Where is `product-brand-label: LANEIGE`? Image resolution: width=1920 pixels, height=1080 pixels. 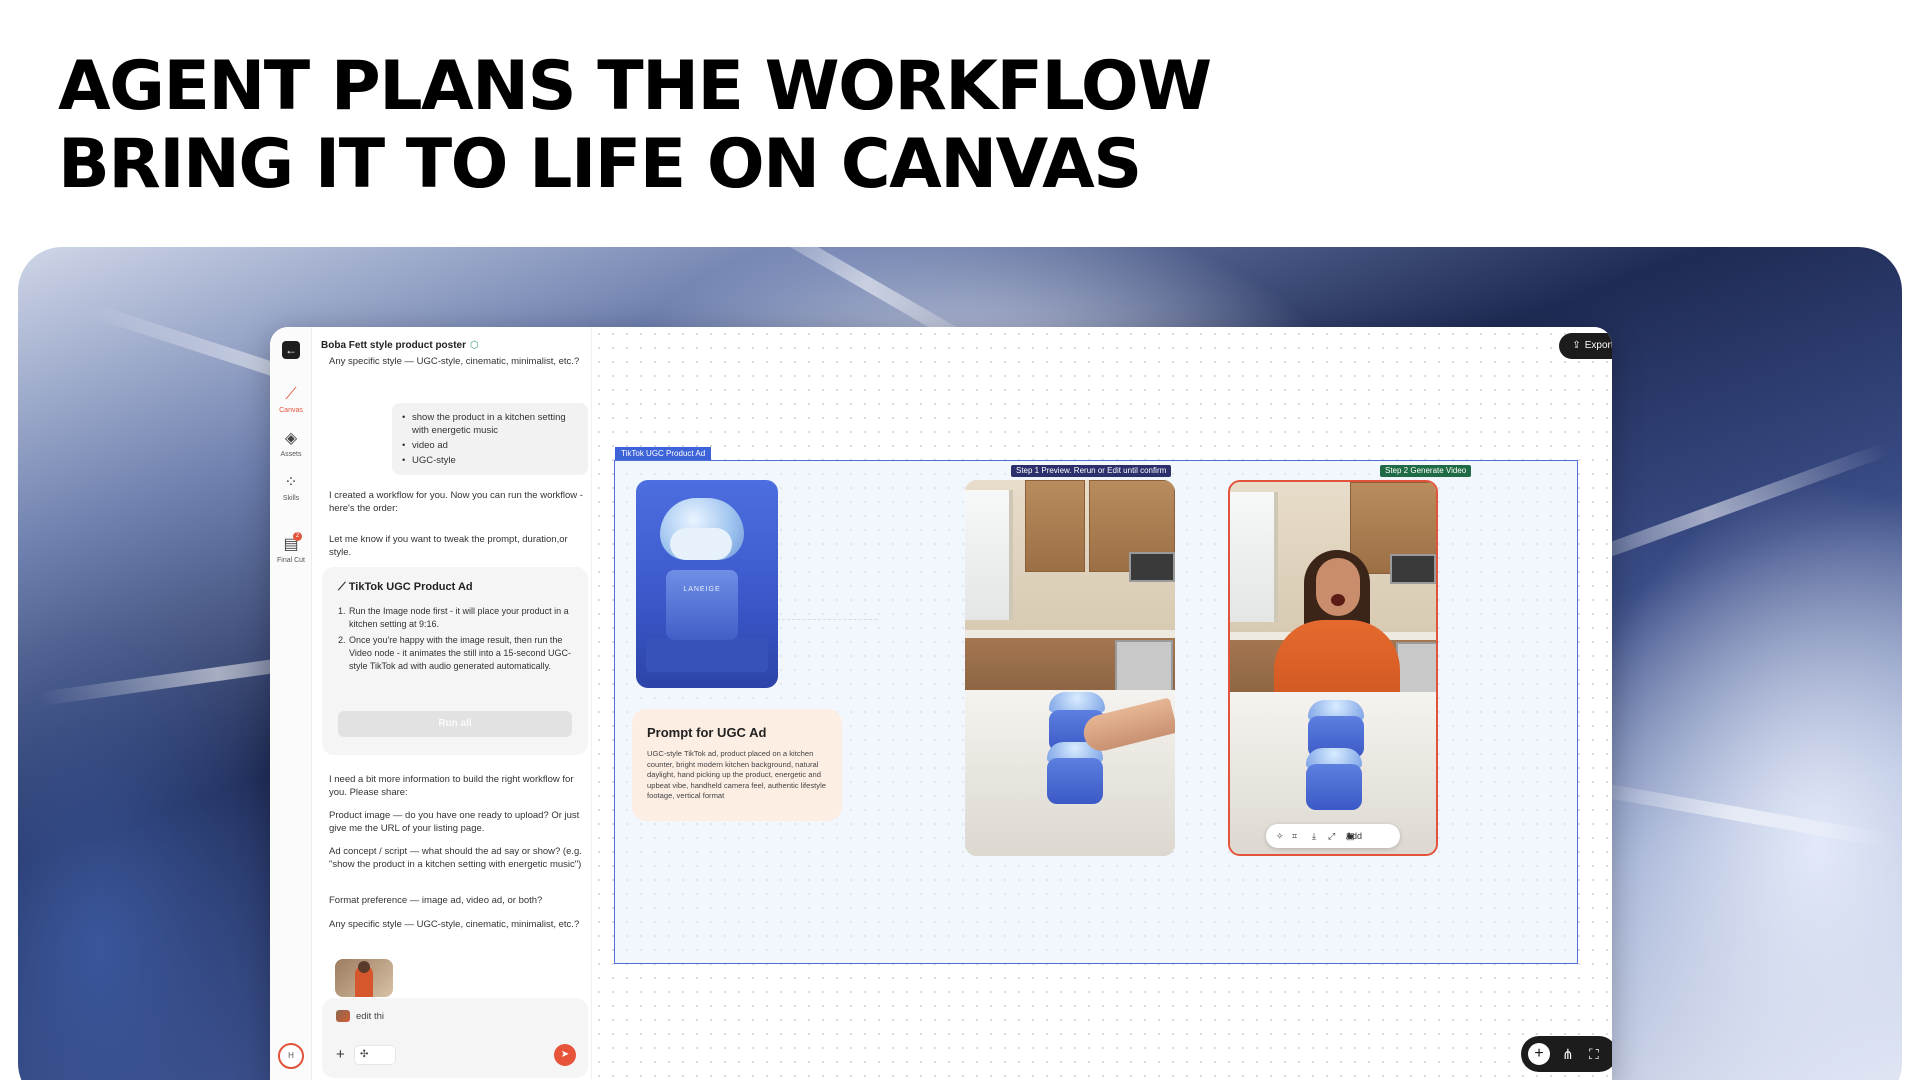
product-brand-label: LANEIGE is located at coordinates (702, 589).